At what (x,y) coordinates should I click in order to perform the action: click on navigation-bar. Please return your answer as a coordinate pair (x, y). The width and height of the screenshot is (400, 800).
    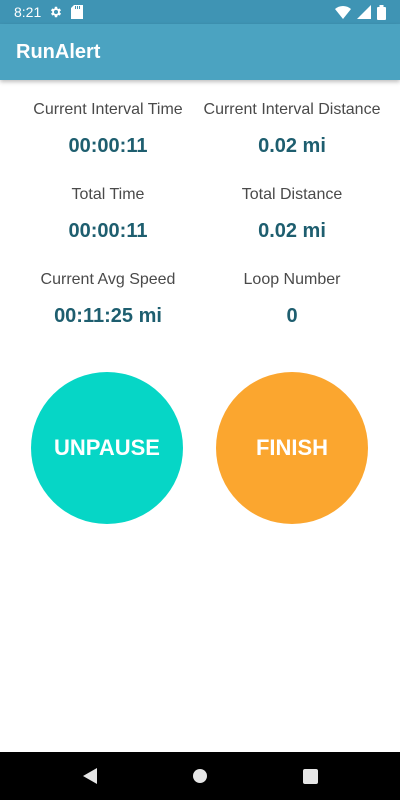
    Looking at the image, I should click on (200, 776).